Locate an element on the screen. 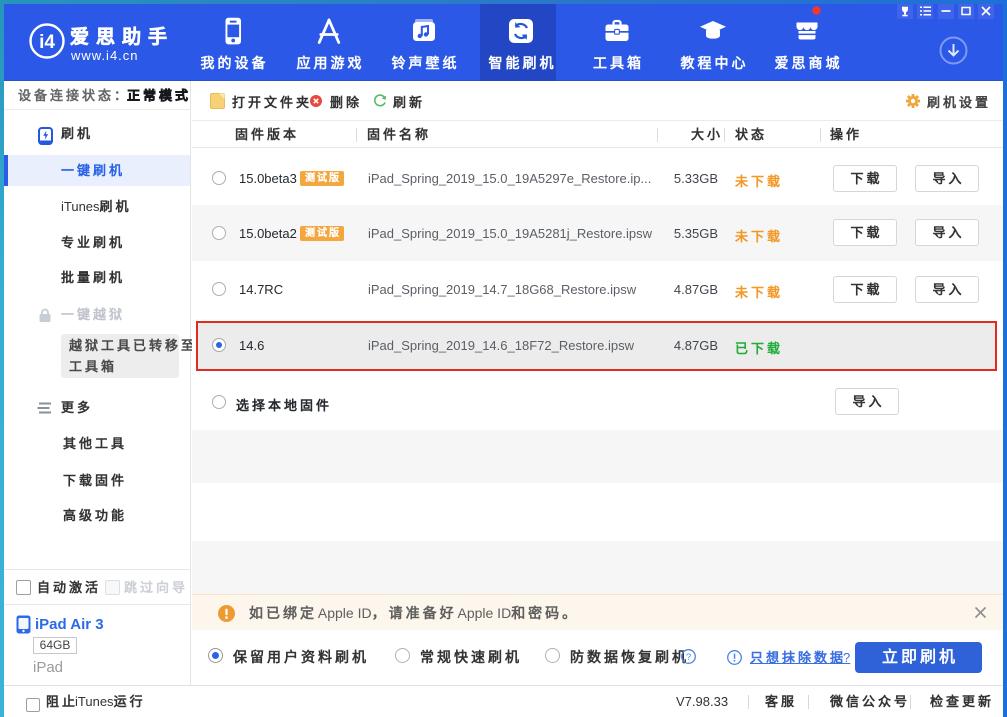 The width and height of the screenshot is (1007, 717). svg-text: i4 is located at coordinates (47, 42).